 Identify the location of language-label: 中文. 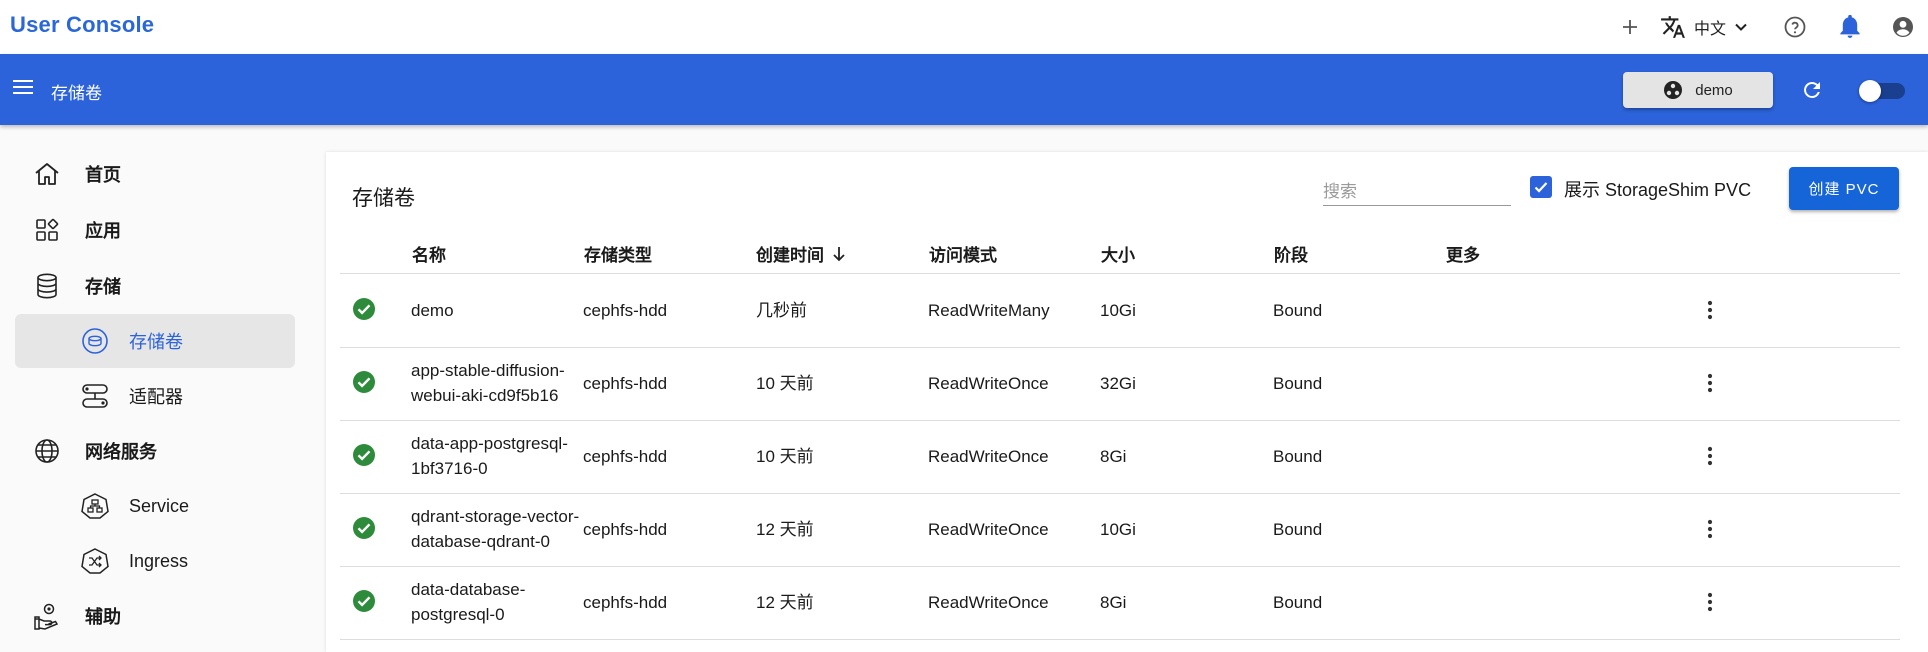
(1709, 29).